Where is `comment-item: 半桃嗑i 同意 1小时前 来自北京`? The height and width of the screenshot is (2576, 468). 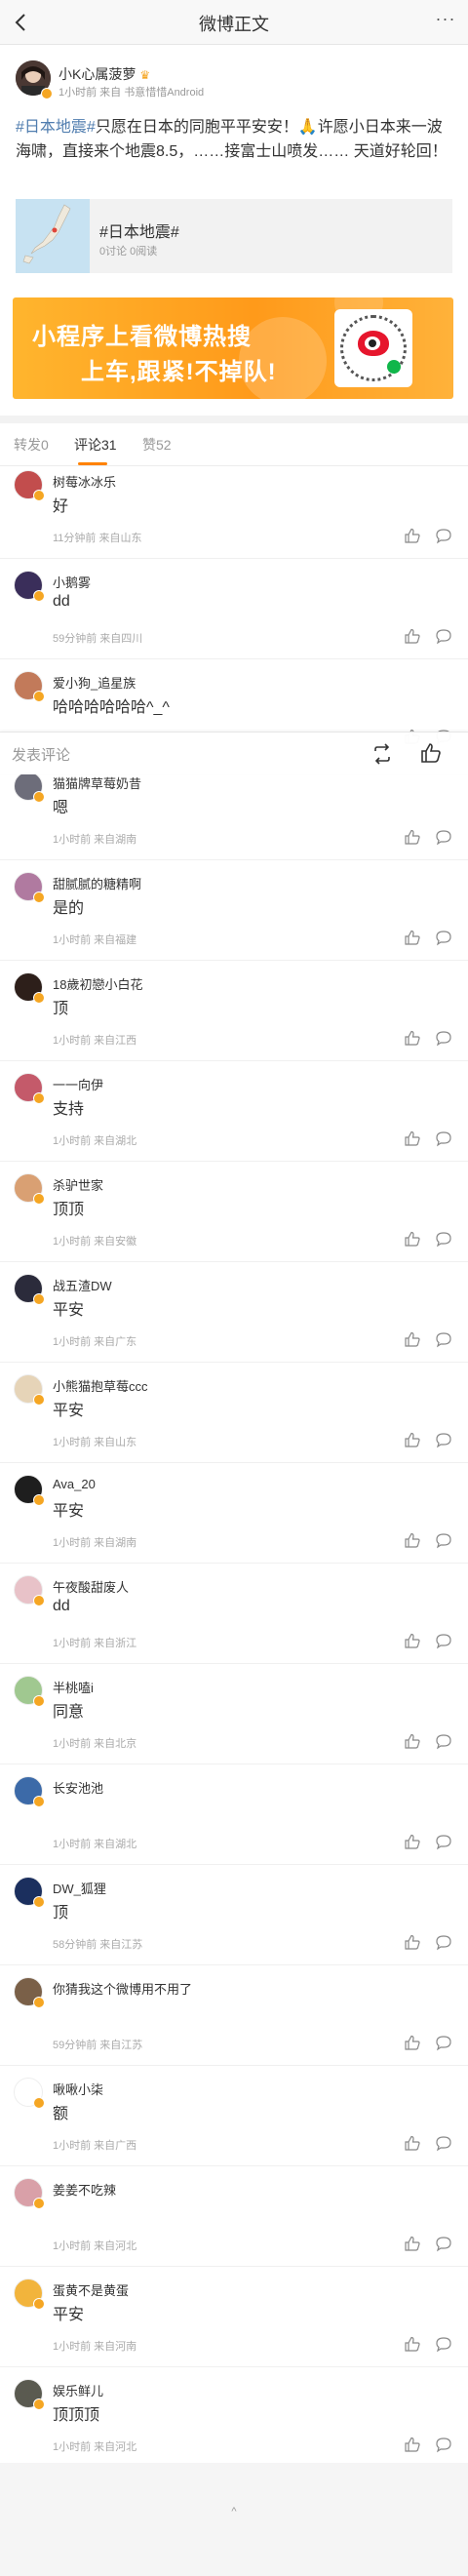 comment-item: 半桃嗑i 同意 1小时前 来自北京 is located at coordinates (234, 1714).